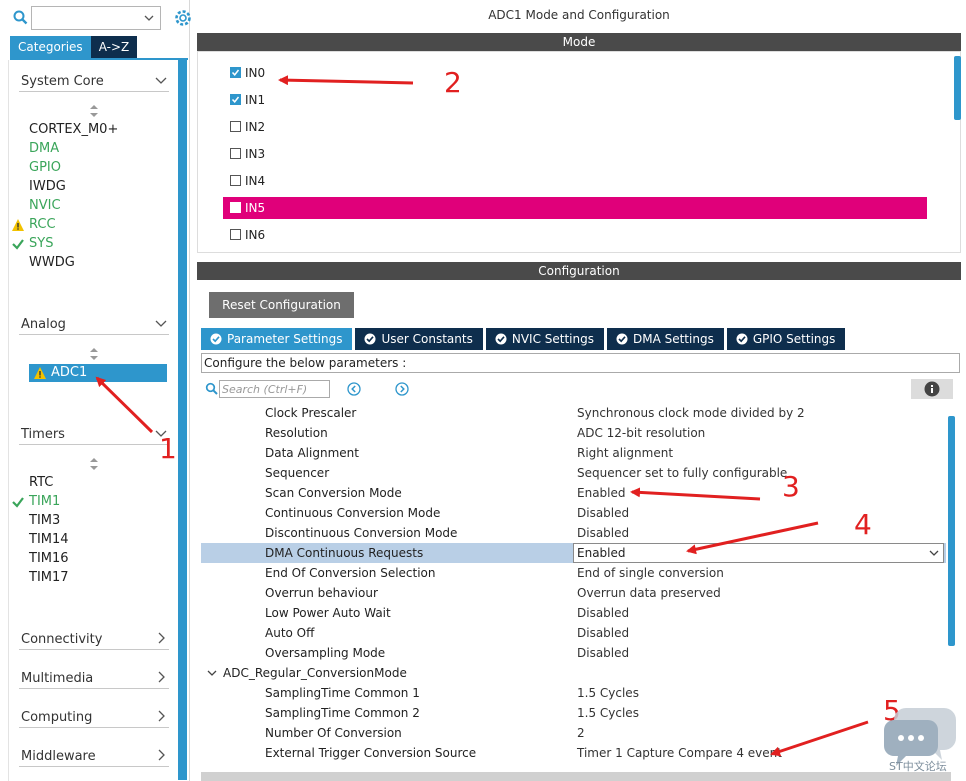 Image resolution: width=966 pixels, height=781 pixels. I want to click on param-name: SamplingTime Common 1, so click(342, 693).